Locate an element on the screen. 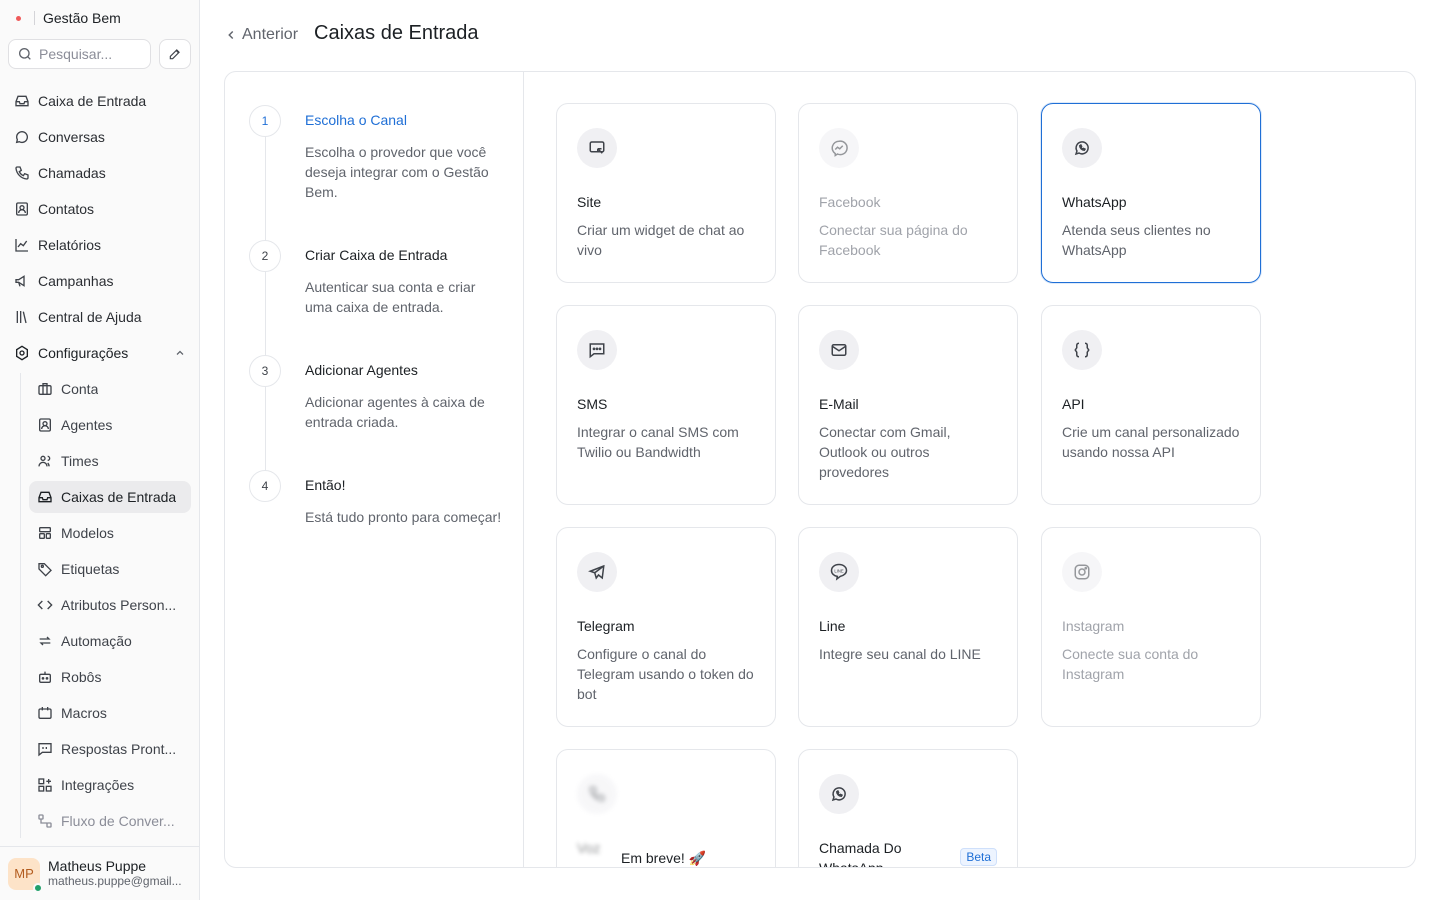 The height and width of the screenshot is (900, 1440). steps-connector-line is located at coordinates (265, 303).